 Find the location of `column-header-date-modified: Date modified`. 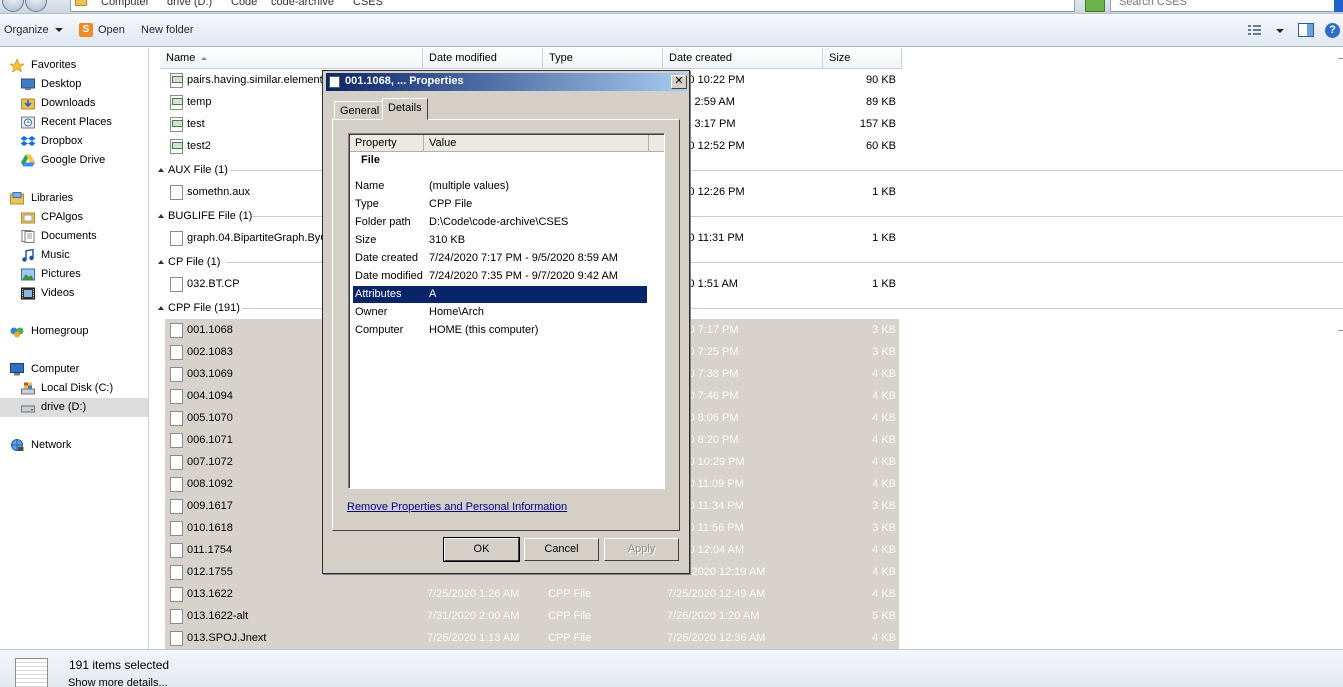

column-header-date-modified: Date modified is located at coordinates (483, 58).